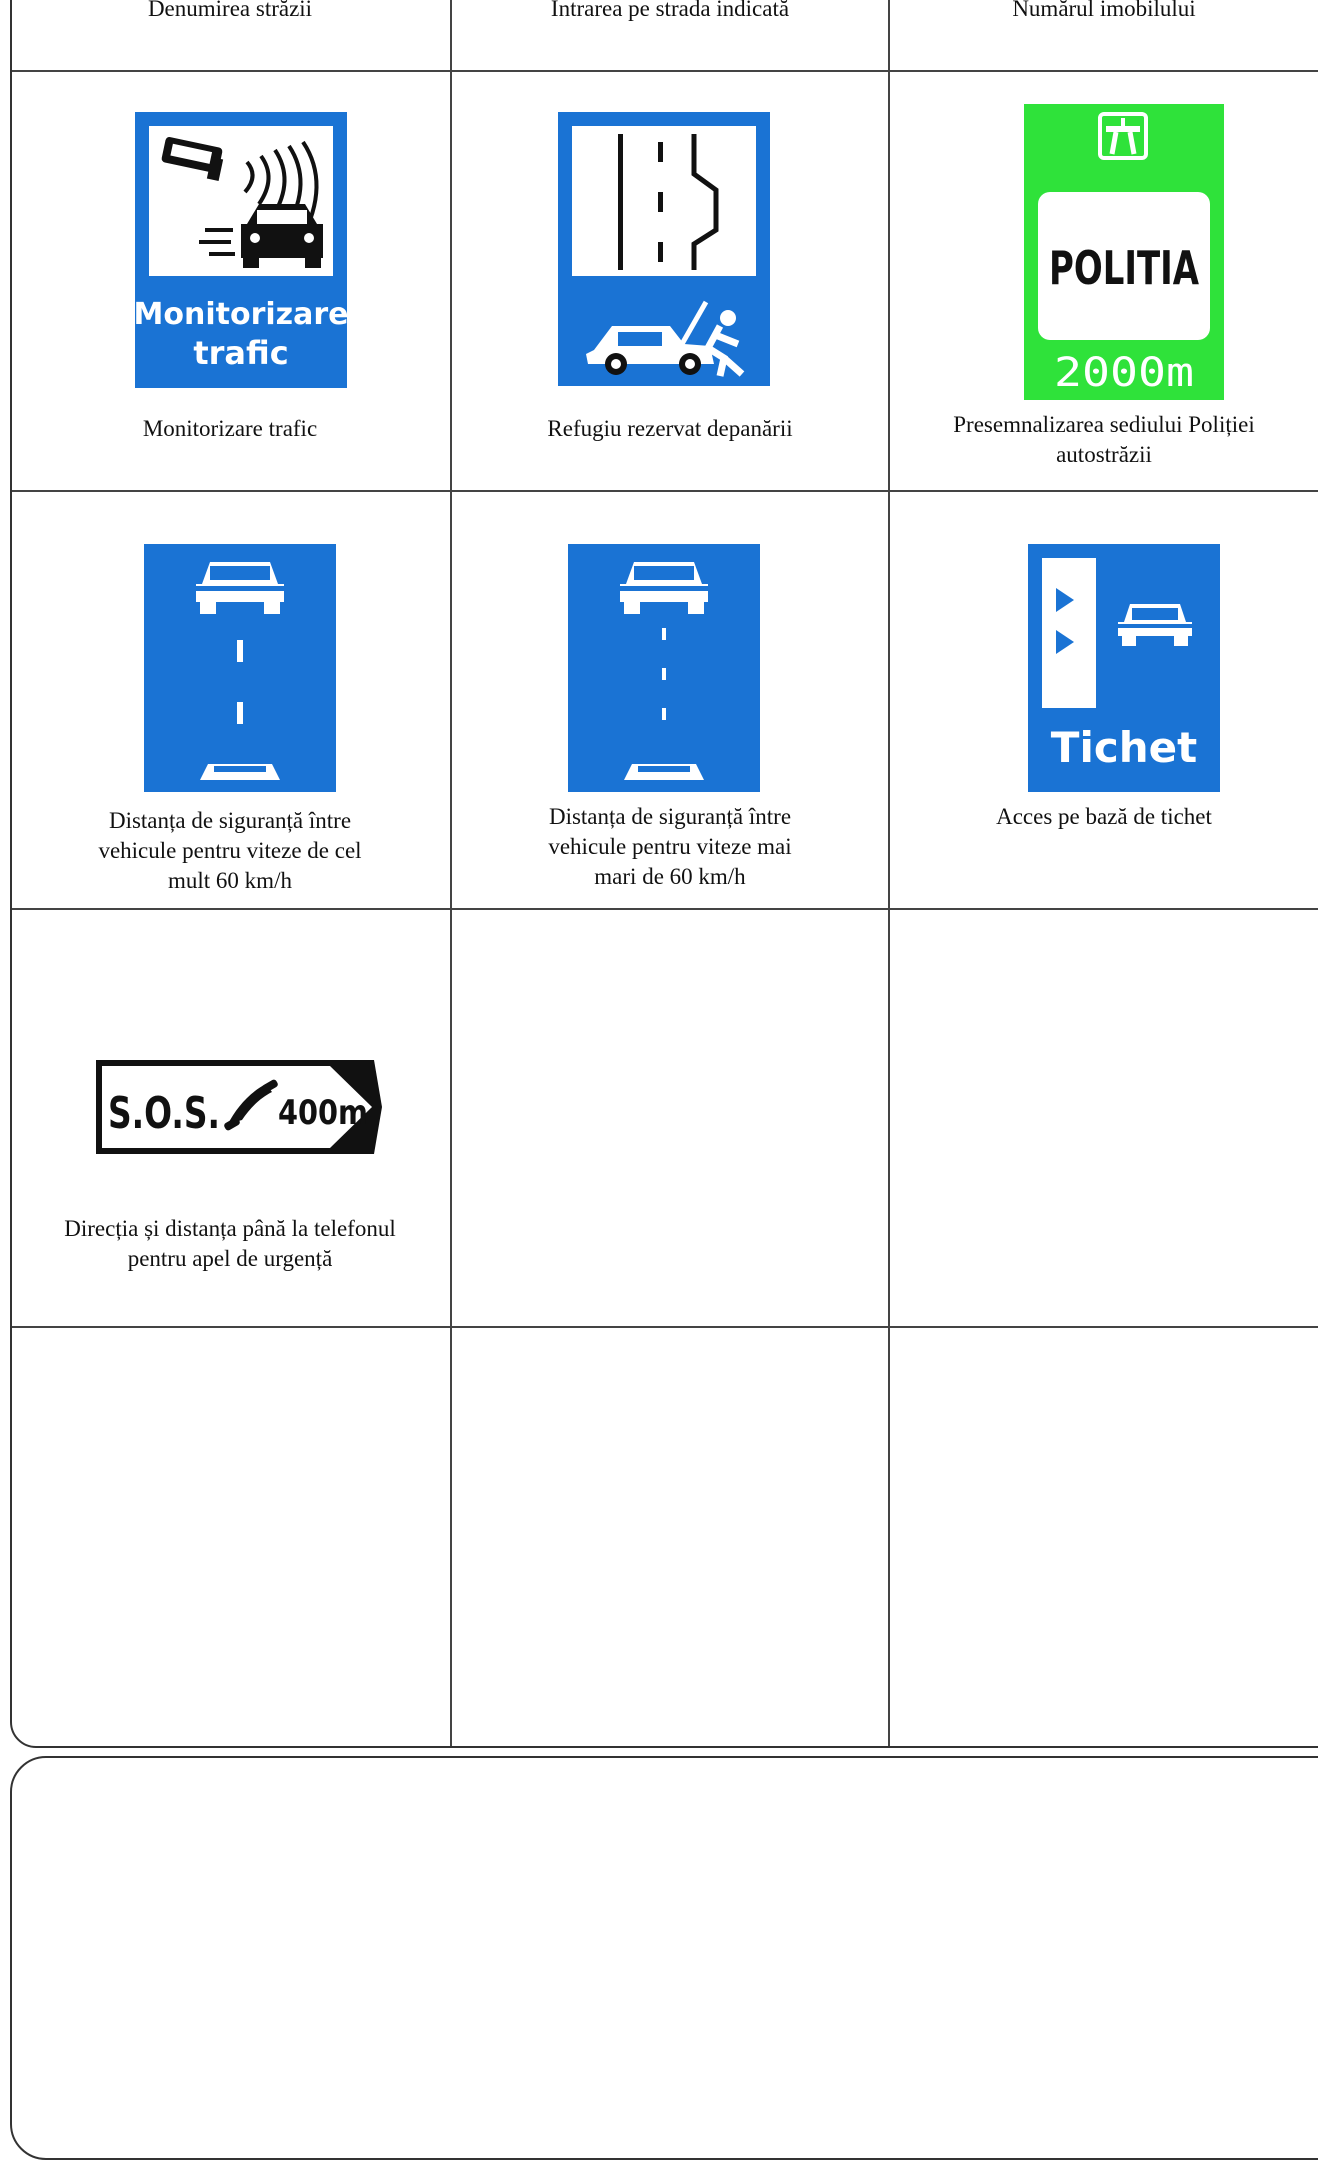  I want to click on caption-breakdown-refuge: Refugiu rezervat depanării, so click(670, 428).